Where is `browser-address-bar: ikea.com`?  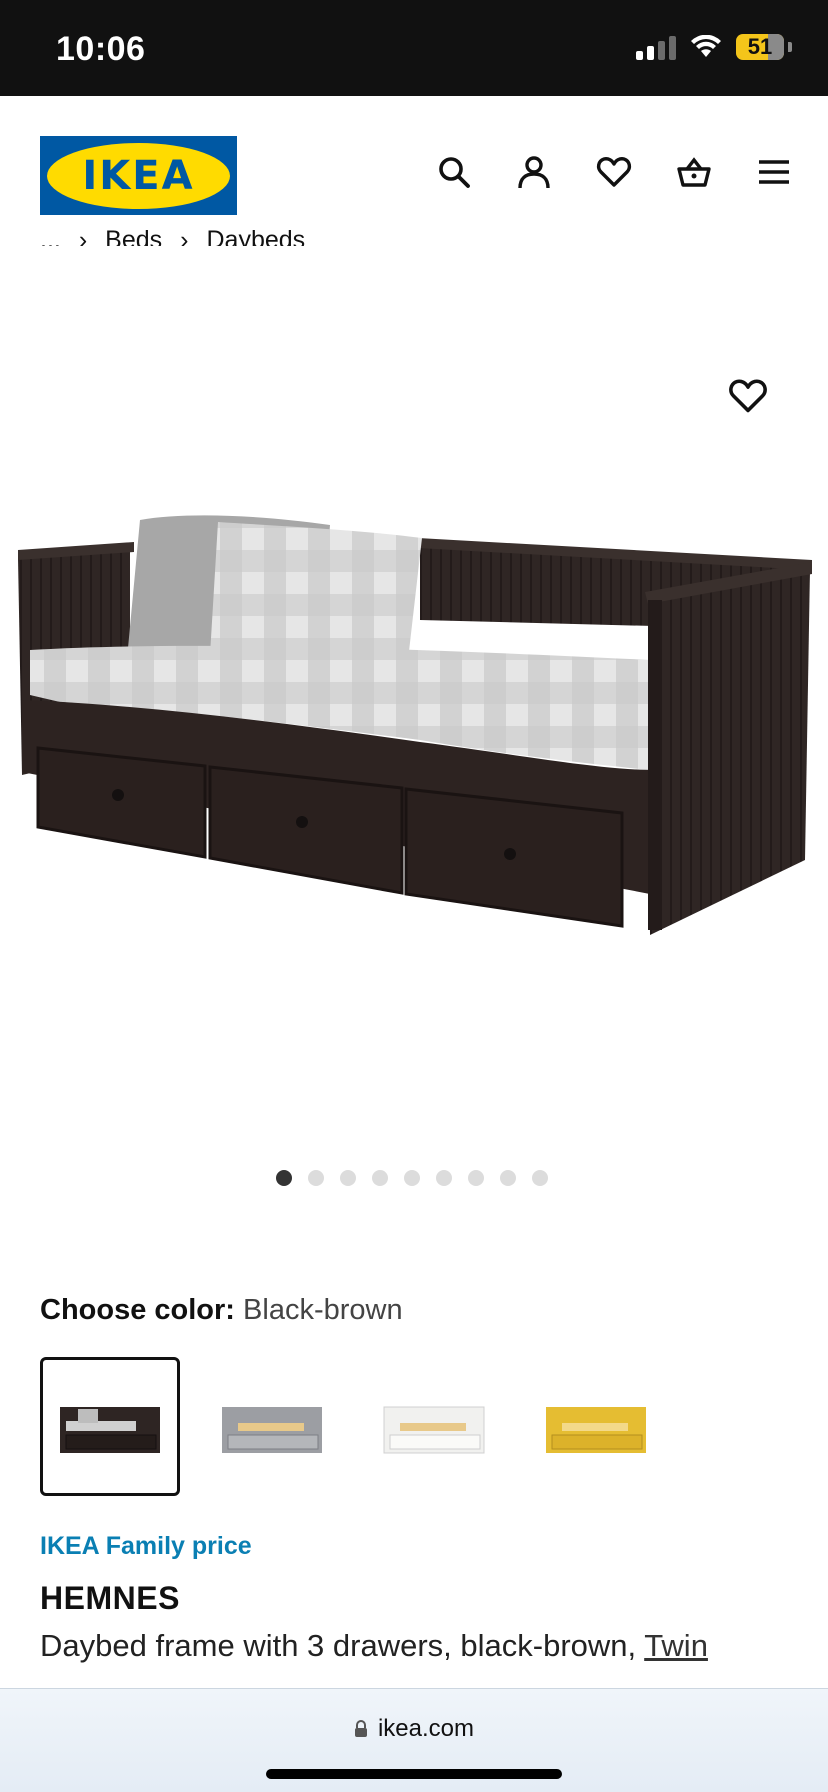
browser-address-bar: ikea.com is located at coordinates (414, 1740).